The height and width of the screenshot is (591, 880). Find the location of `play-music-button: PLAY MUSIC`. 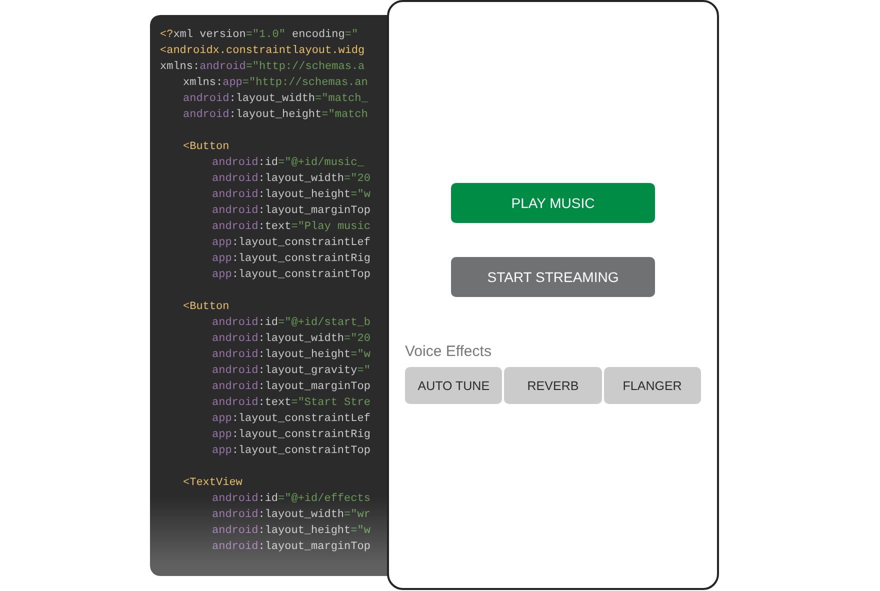

play-music-button: PLAY MUSIC is located at coordinates (553, 203).